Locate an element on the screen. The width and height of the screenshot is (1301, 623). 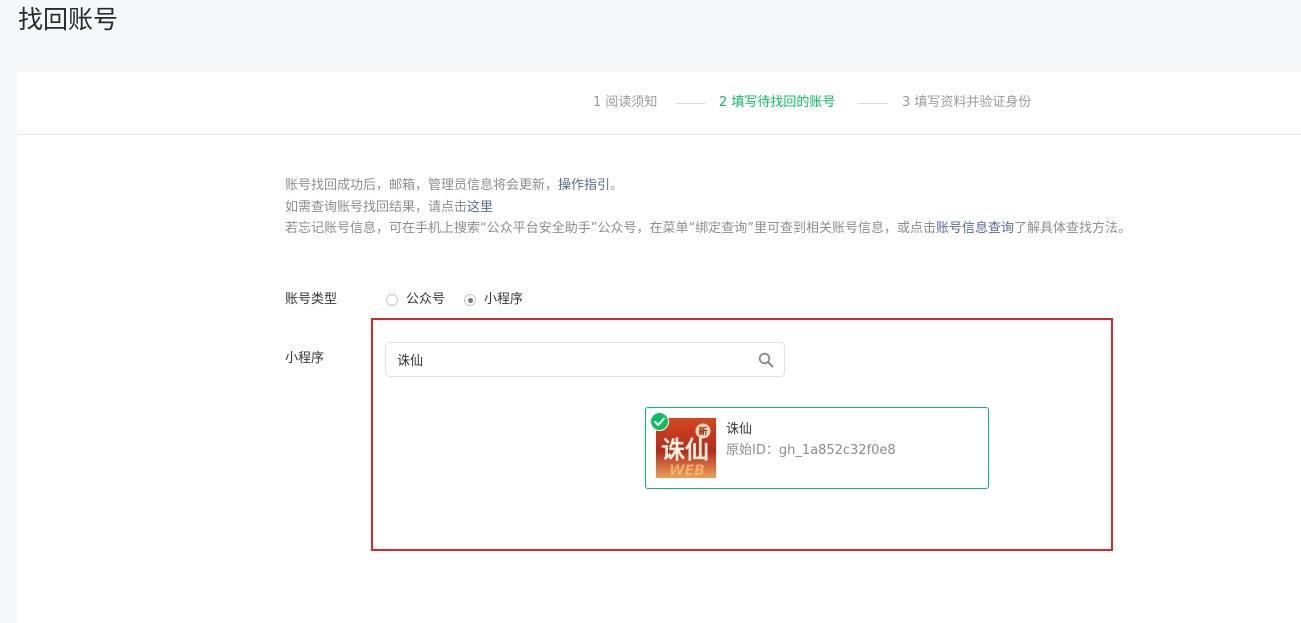
step-2-active: 2 填写待找回的账号 is located at coordinates (777, 102).